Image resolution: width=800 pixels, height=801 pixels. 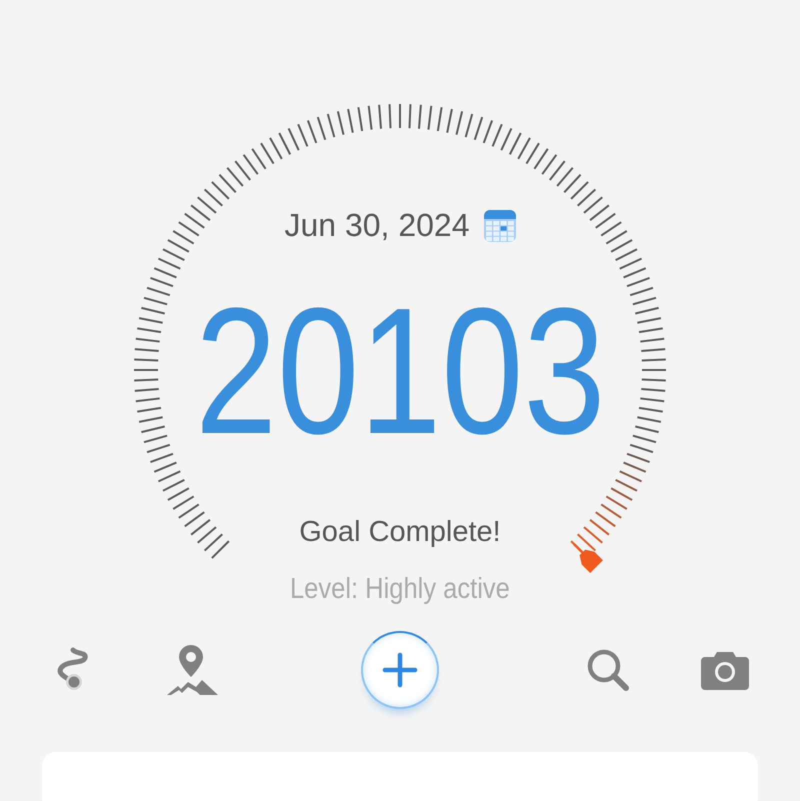 What do you see at coordinates (400, 589) in the screenshot?
I see `activity-level: Level: Highly active` at bounding box center [400, 589].